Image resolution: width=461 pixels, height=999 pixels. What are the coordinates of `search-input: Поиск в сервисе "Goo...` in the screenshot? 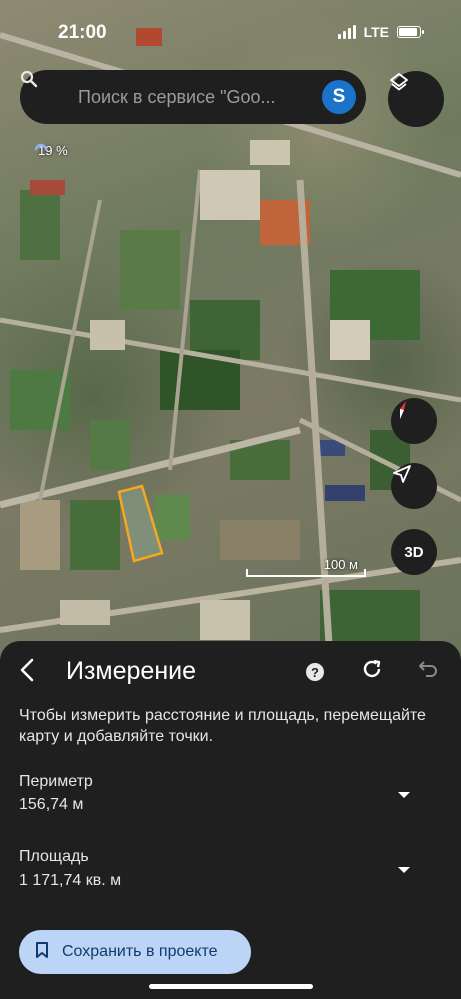 It's located at (190, 97).